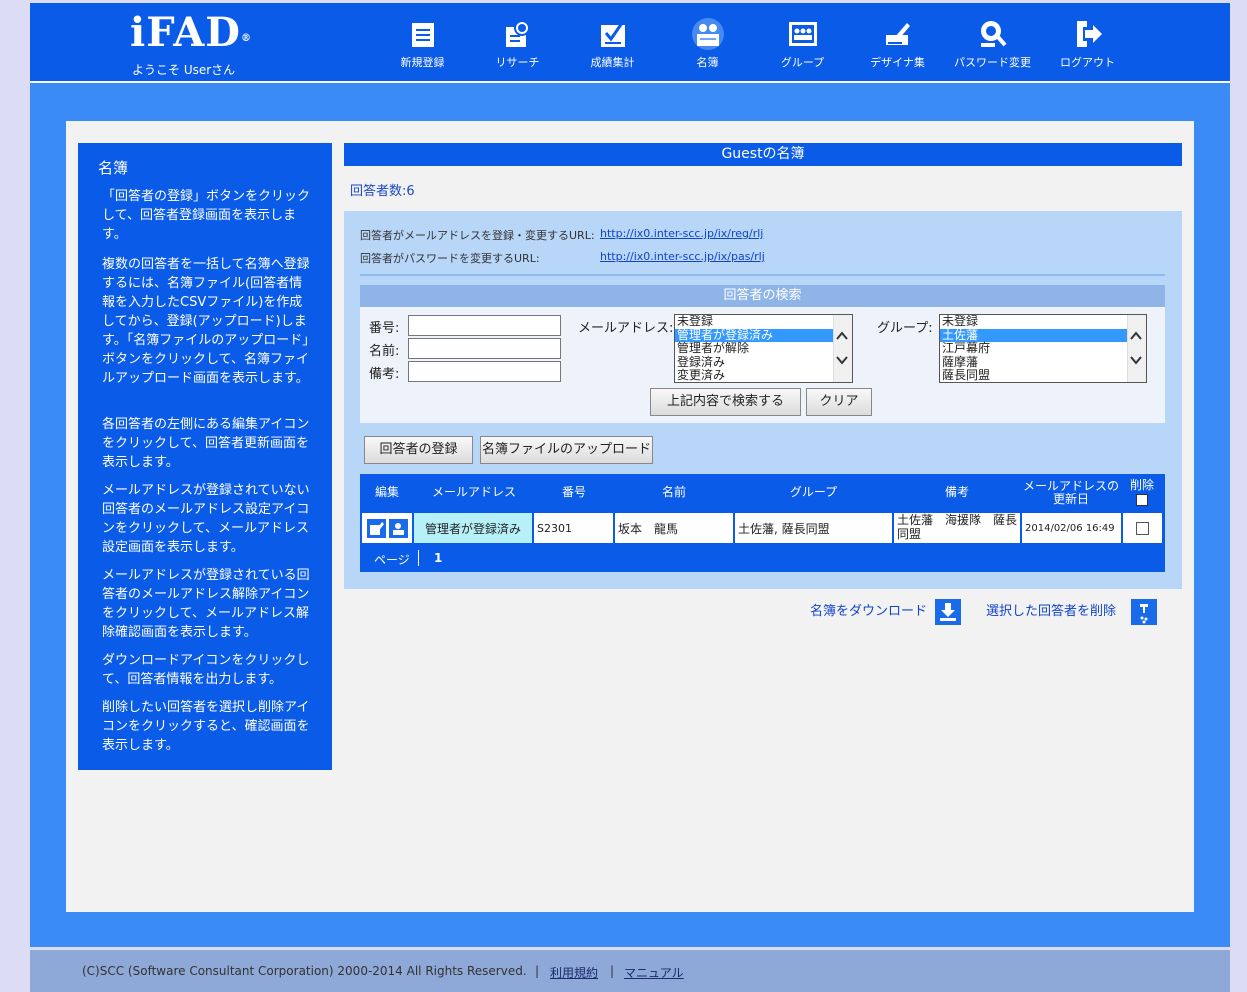  What do you see at coordinates (376, 528) in the screenshot?
I see `edit-icon` at bounding box center [376, 528].